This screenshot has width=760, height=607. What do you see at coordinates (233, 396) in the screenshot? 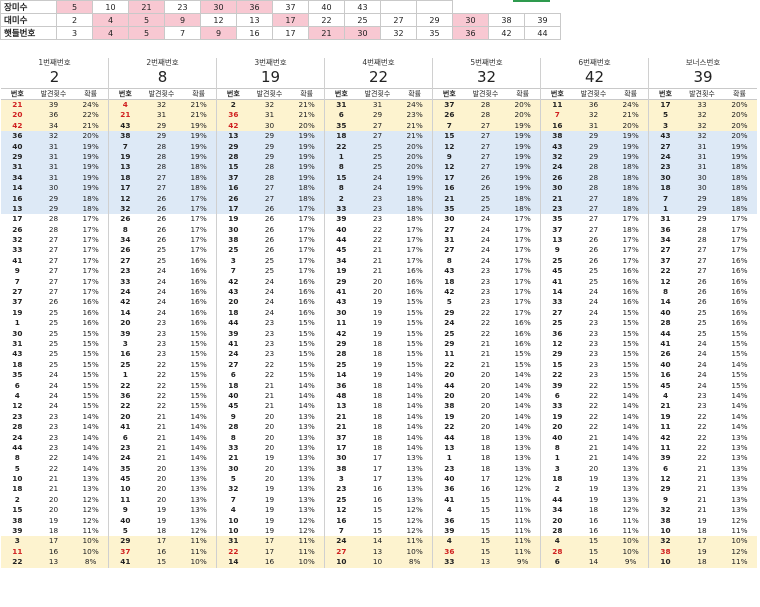
I see `cell-number: 40` at bounding box center [233, 396].